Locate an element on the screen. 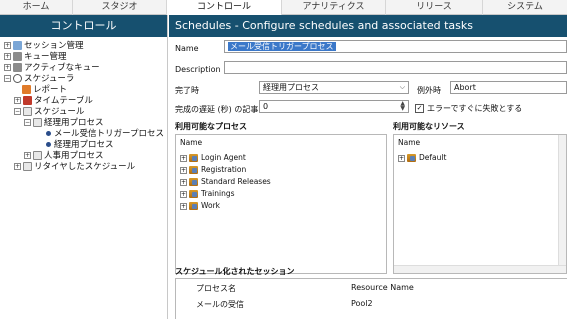 The height and width of the screenshot is (319, 567). active-queue-icon is located at coordinates (17, 67).